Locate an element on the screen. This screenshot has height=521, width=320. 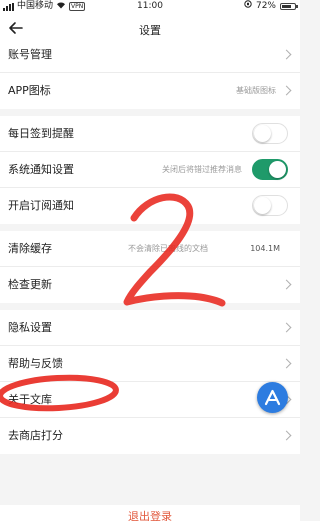
about-row: 关于文库 is located at coordinates (150, 400).